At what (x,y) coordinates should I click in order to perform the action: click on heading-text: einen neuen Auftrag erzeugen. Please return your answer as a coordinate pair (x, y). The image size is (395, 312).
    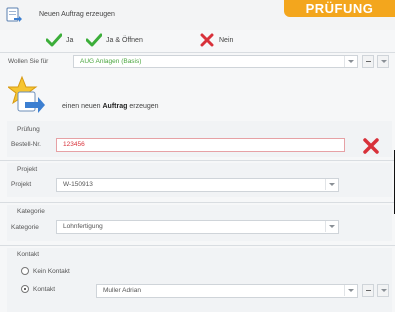
    Looking at the image, I should click on (110, 106).